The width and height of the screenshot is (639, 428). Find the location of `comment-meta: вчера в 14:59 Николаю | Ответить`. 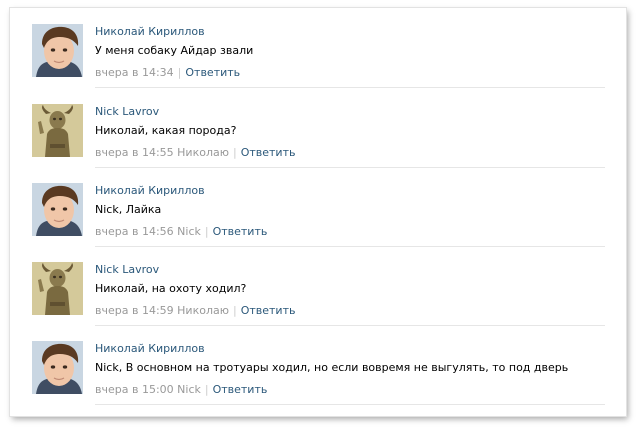

comment-meta: вчера в 14:59 Николаю | Ответить is located at coordinates (195, 310).